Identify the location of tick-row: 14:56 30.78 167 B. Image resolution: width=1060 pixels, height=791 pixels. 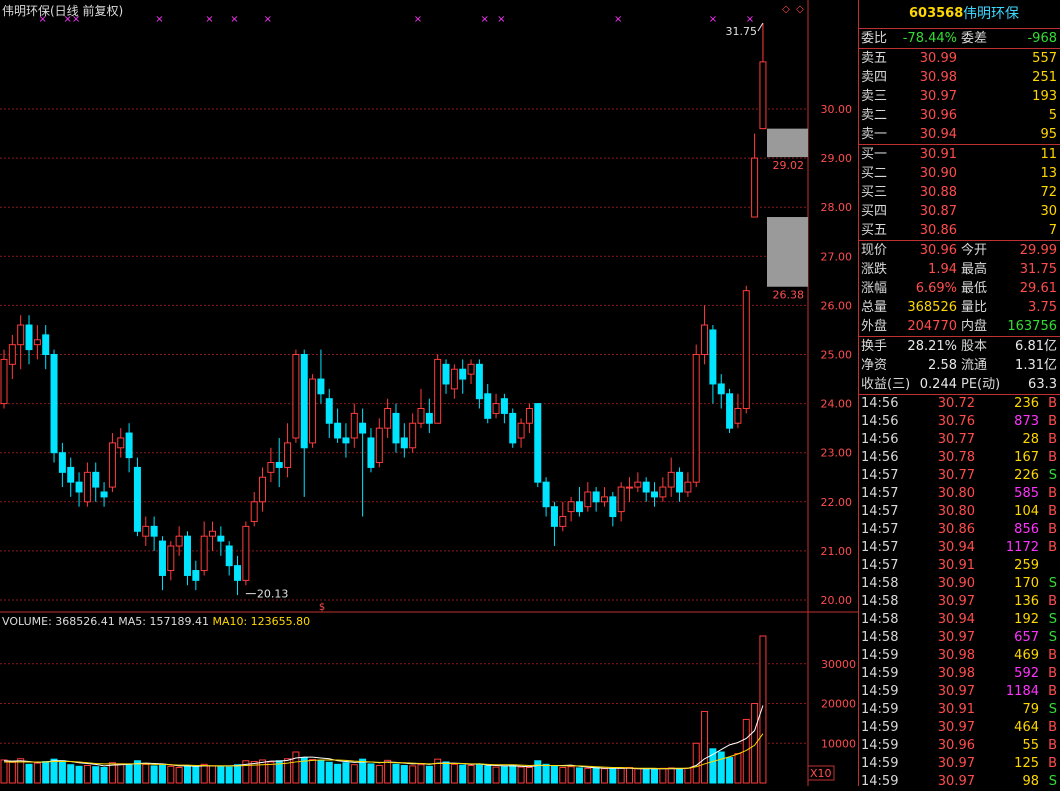
(959, 458).